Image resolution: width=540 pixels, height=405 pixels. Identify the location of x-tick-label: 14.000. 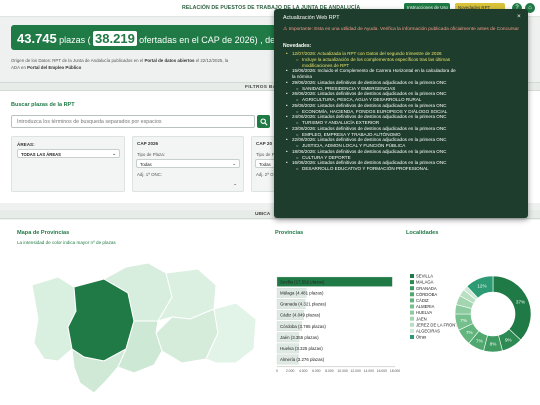
(369, 371).